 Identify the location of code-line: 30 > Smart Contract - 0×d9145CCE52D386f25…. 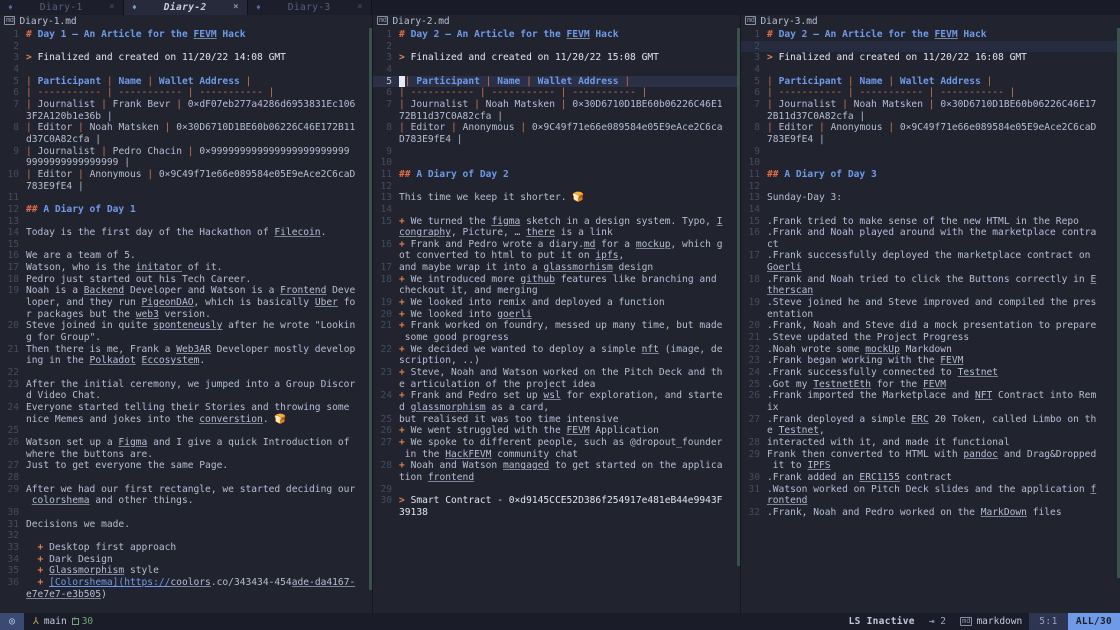
(556, 501).